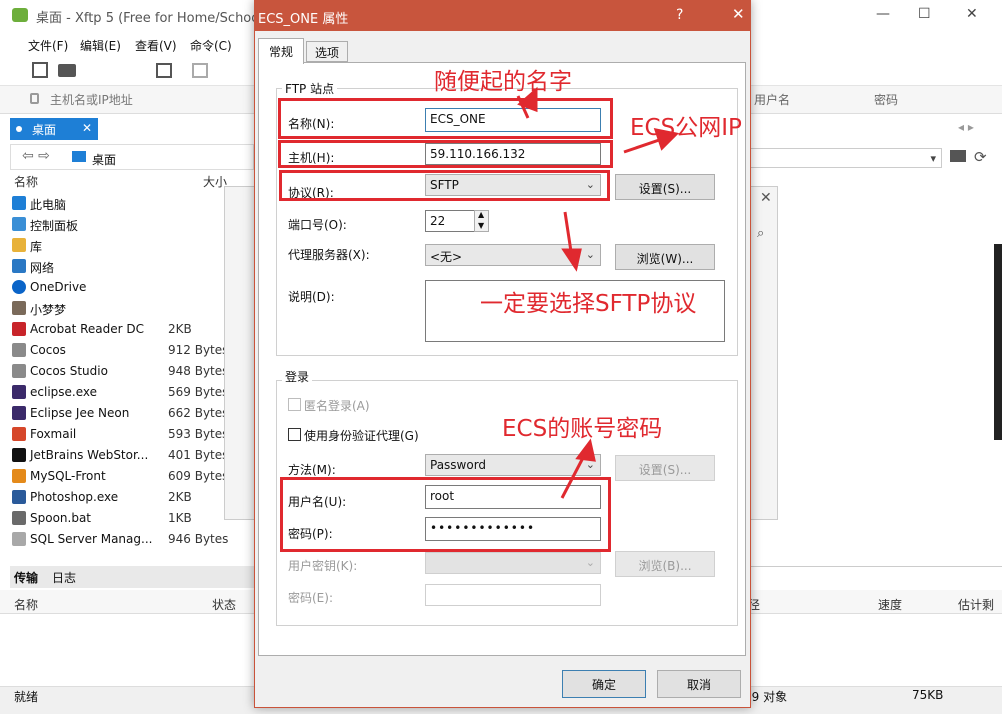 This screenshot has height=714, width=1002. What do you see at coordinates (666, 139) in the screenshot?
I see `arrow-head-host` at bounding box center [666, 139].